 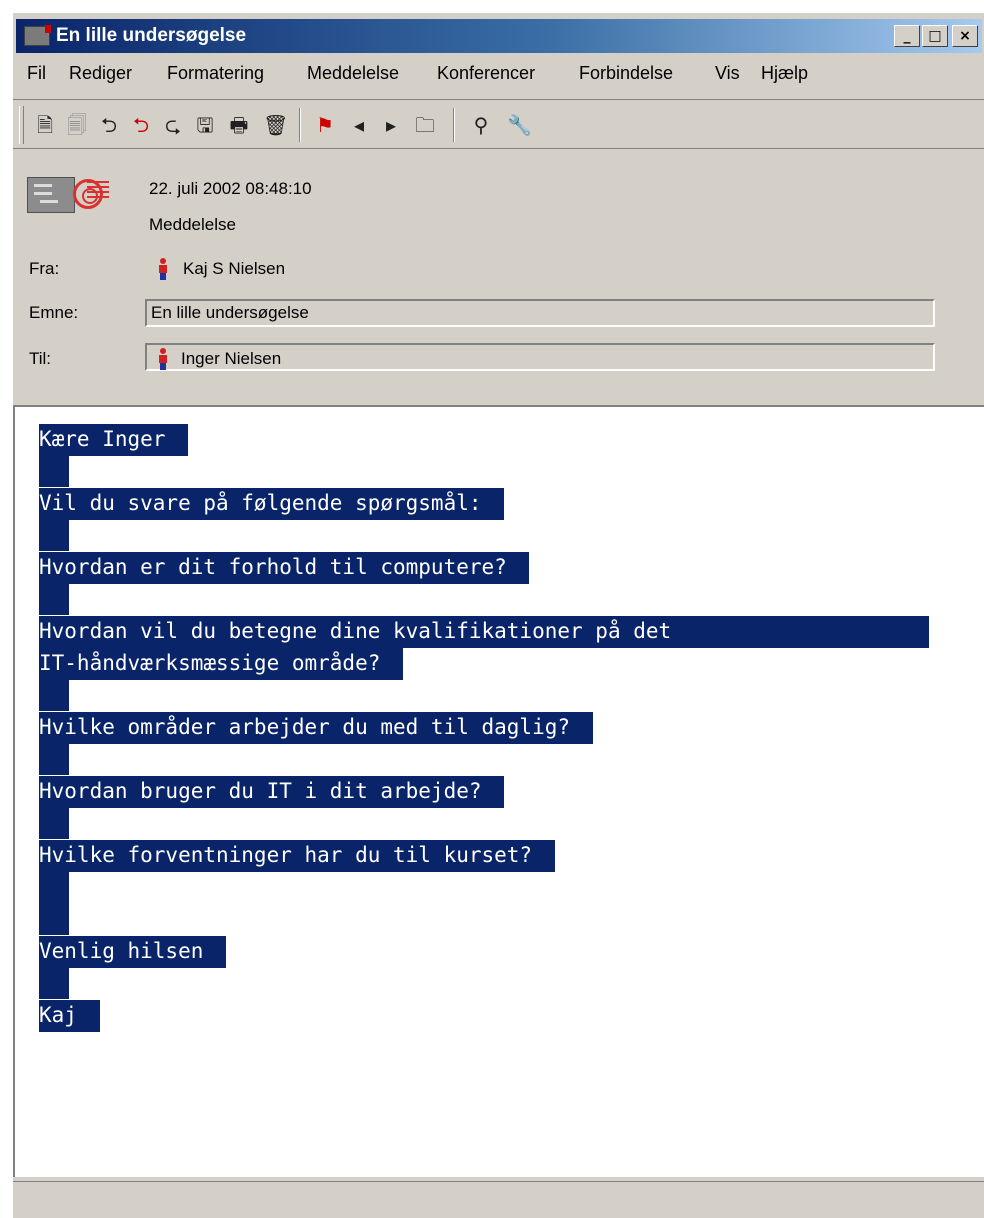 What do you see at coordinates (425, 125) in the screenshot?
I see `folder-icon: 🗀` at bounding box center [425, 125].